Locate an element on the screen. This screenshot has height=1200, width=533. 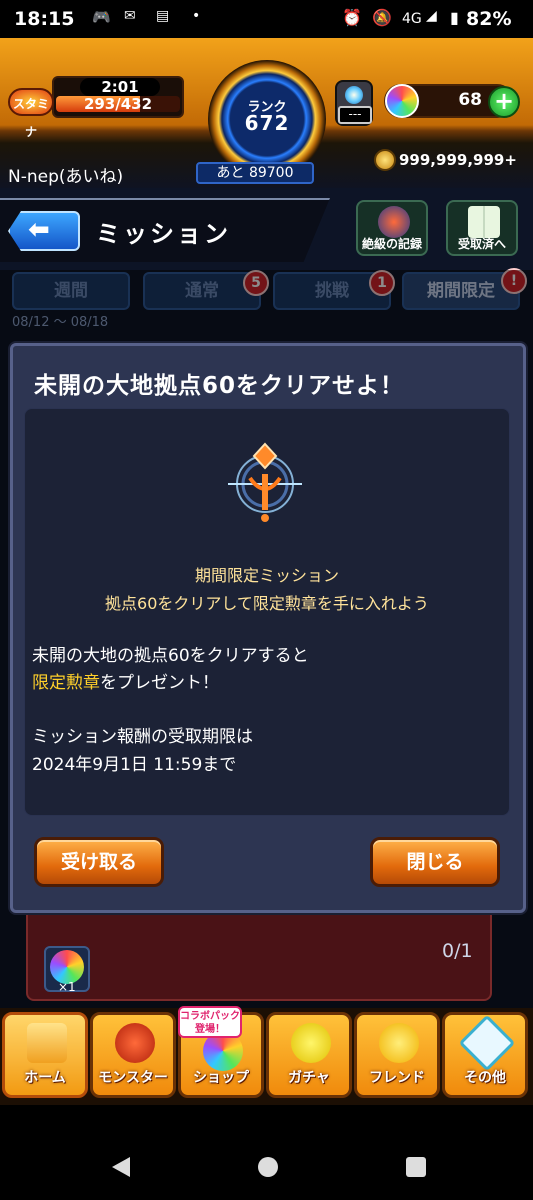
reward-quantity: ×1 is located at coordinates (67, 987).